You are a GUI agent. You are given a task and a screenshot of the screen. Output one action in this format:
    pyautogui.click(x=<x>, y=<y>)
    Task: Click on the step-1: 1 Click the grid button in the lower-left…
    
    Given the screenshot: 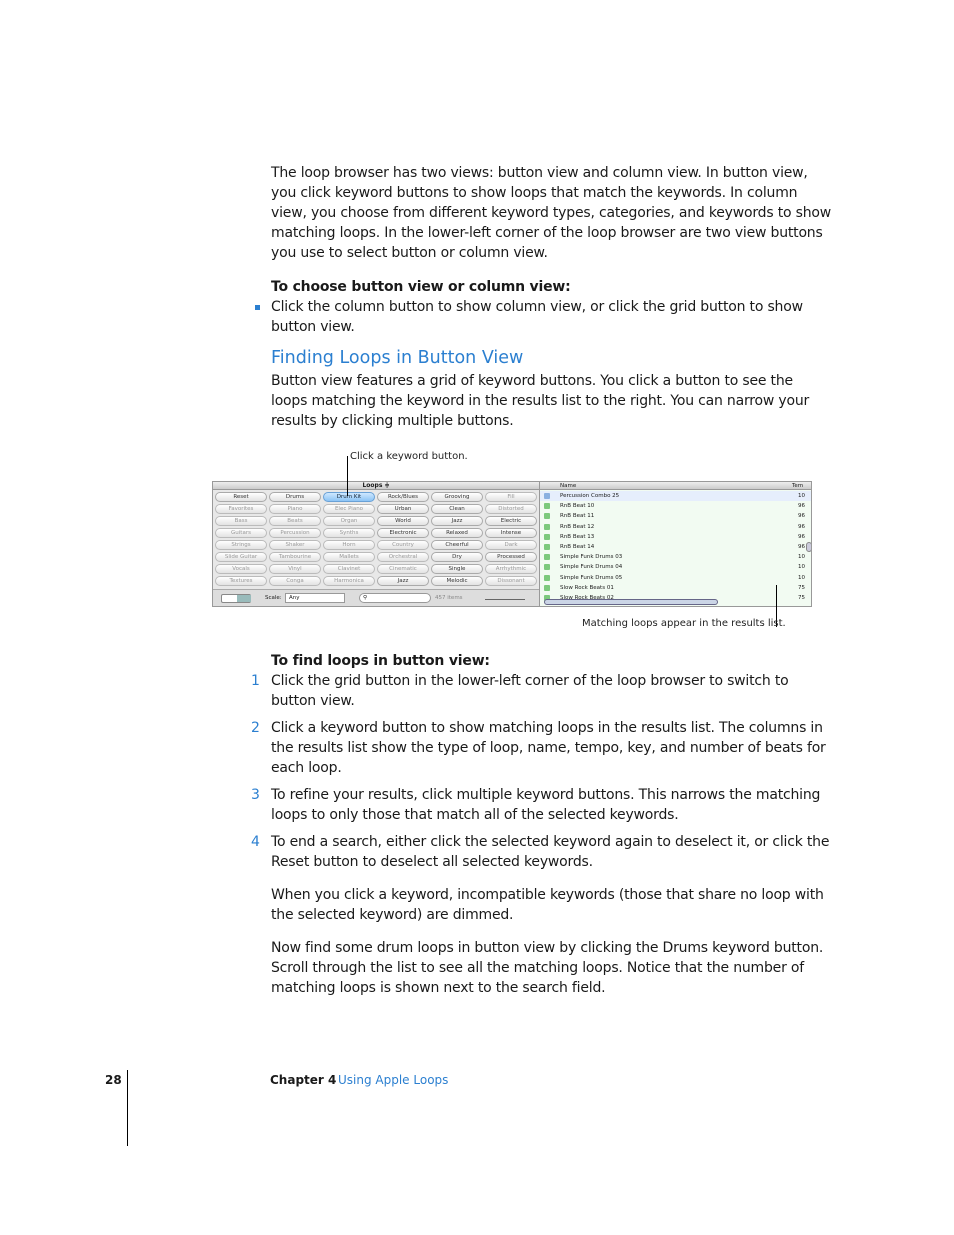 What is the action you would take?
    pyautogui.click(x=541, y=691)
    